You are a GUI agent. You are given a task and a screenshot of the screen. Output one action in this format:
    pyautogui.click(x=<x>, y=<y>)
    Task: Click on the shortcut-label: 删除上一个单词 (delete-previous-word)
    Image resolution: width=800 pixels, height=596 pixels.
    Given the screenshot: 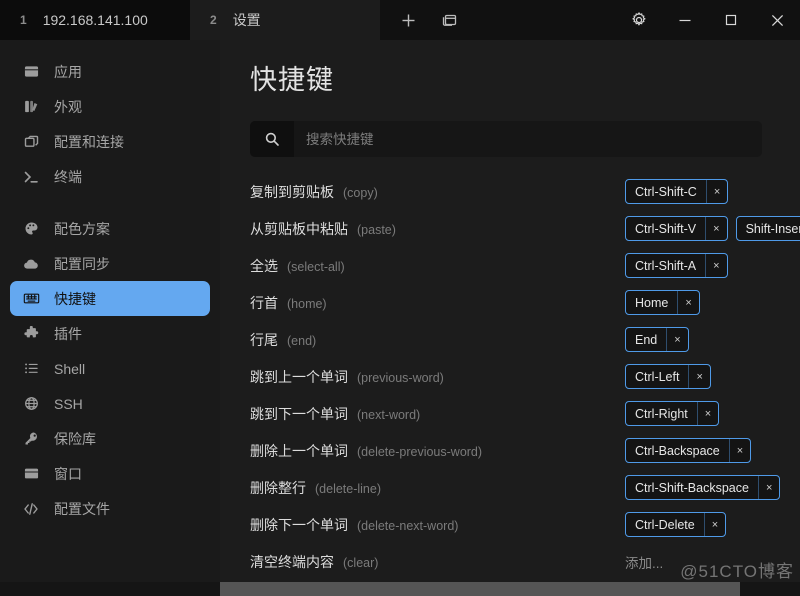 What is the action you would take?
    pyautogui.click(x=366, y=451)
    